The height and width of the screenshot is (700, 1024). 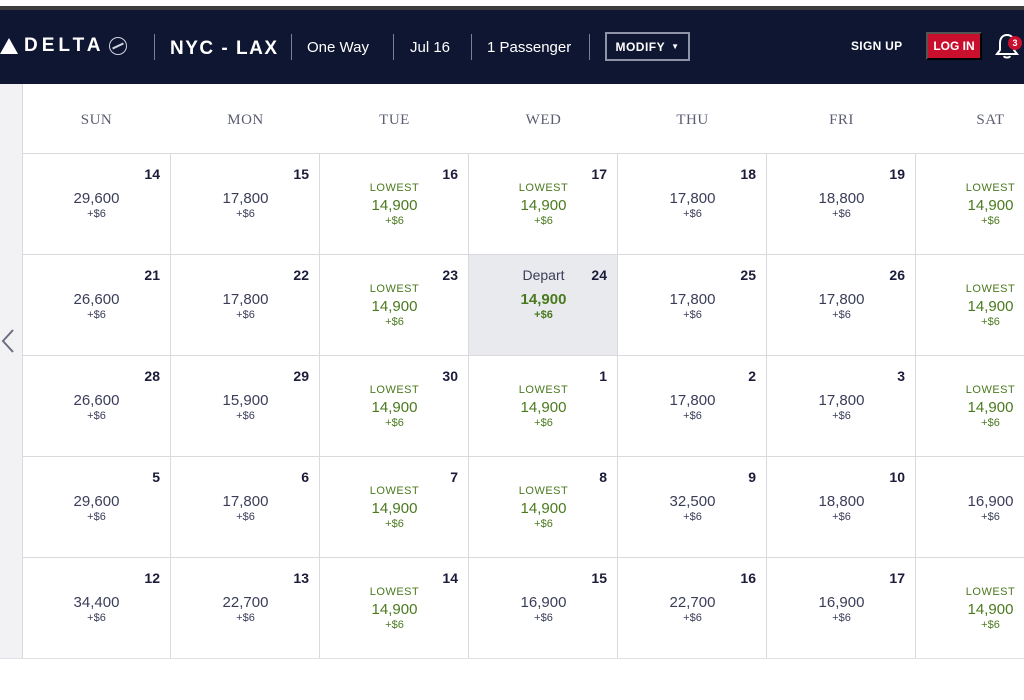 What do you see at coordinates (394, 507) in the screenshot?
I see `calendar-day-cell: 7 LOWEST 14,900 +$6` at bounding box center [394, 507].